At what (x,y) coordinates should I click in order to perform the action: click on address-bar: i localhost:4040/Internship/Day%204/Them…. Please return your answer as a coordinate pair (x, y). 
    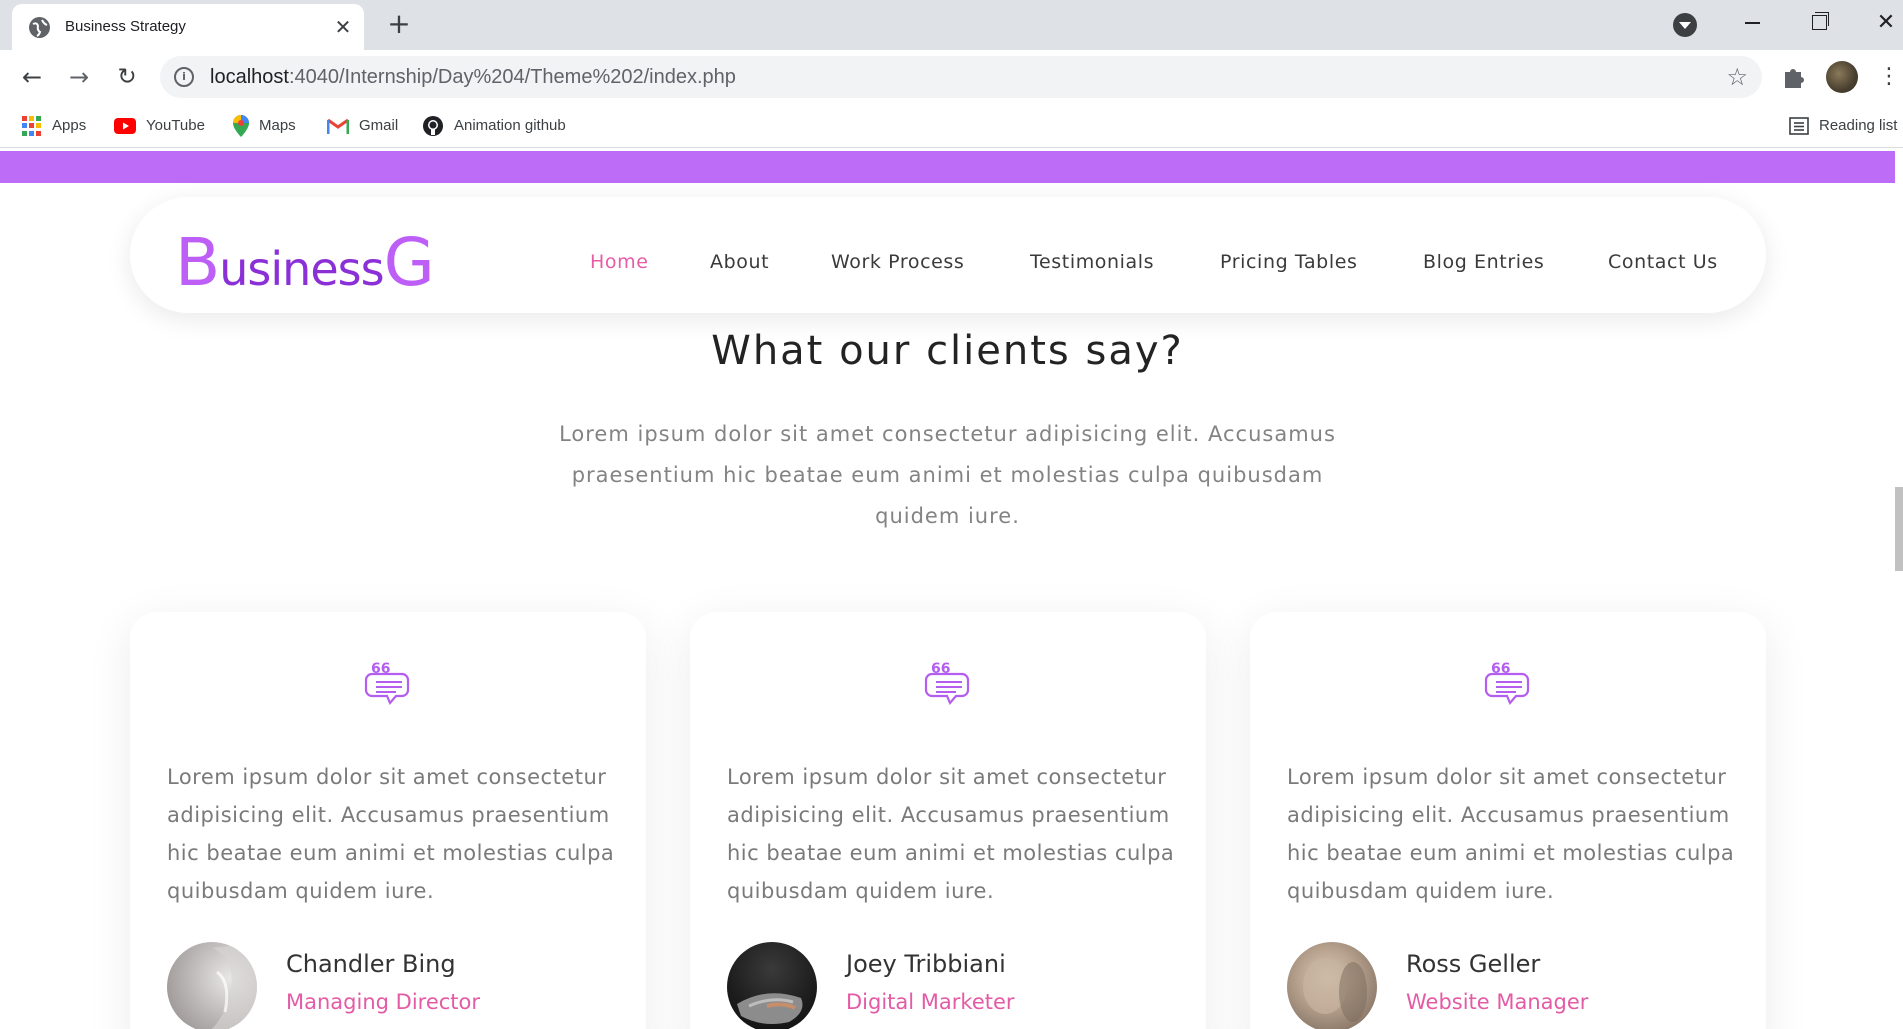
    Looking at the image, I should click on (961, 77).